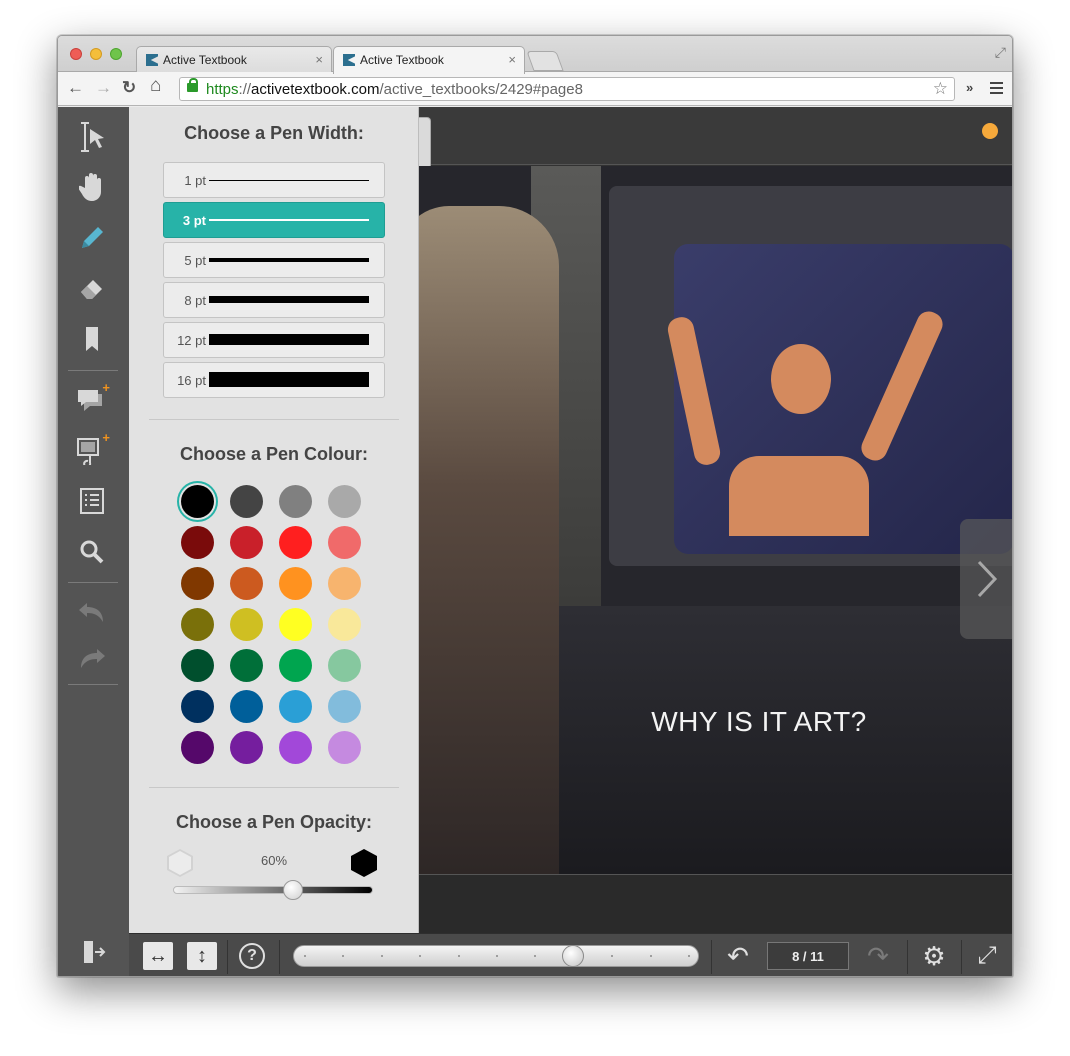  I want to click on undo-button, so click(92, 612).